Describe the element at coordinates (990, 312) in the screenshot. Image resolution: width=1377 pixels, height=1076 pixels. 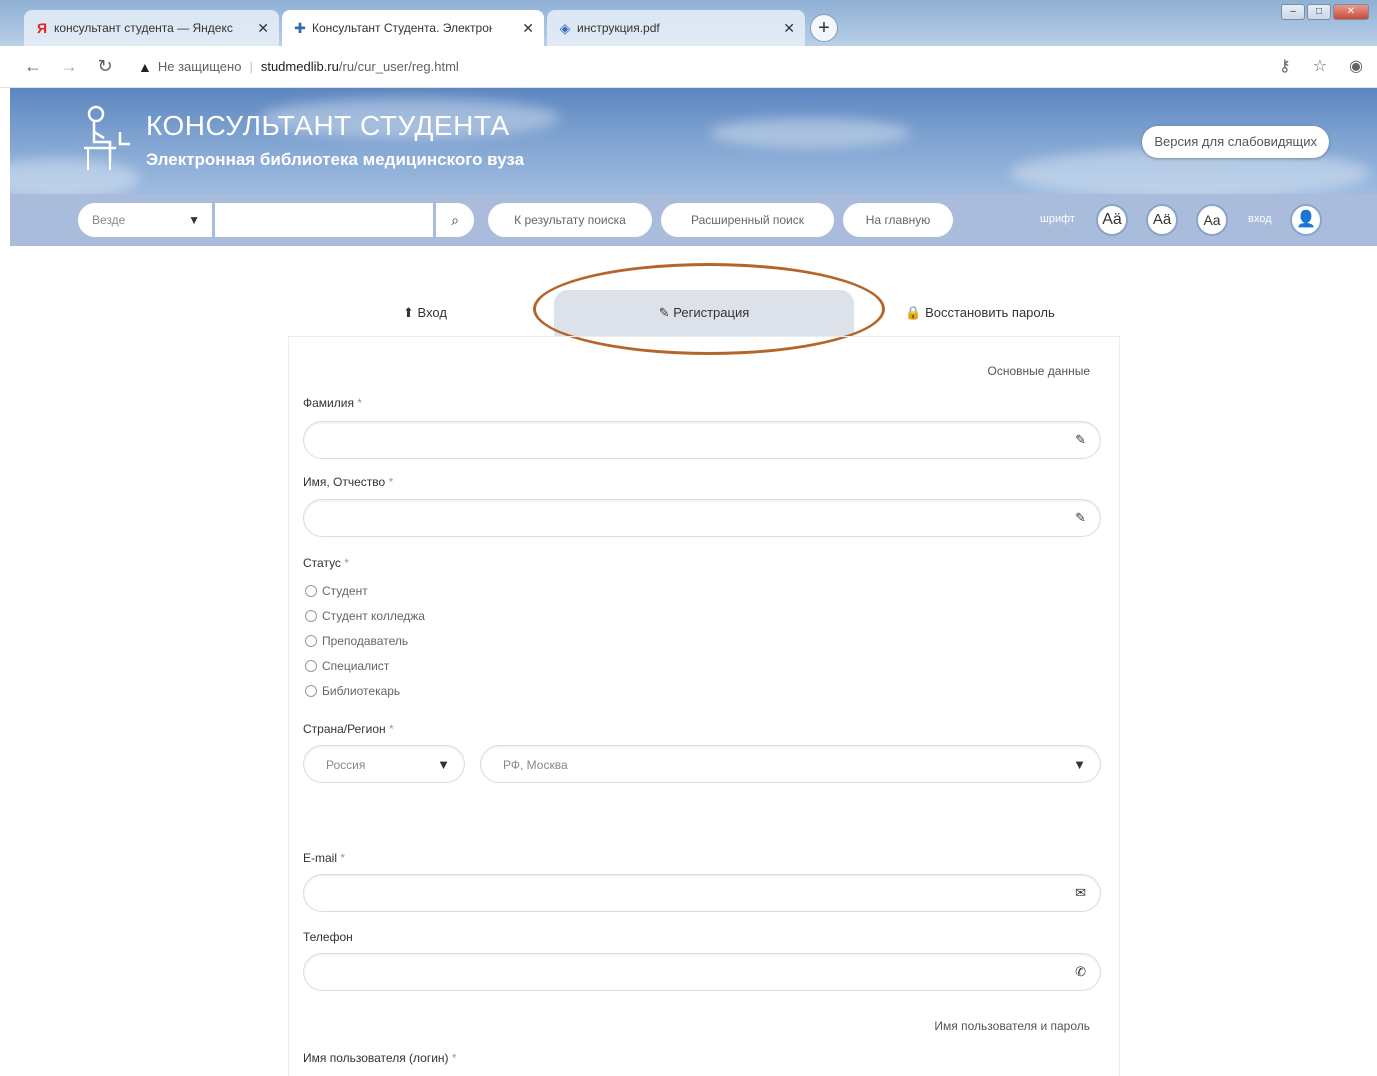
I see `tab-restore-label: Восстановить пароль` at that location.